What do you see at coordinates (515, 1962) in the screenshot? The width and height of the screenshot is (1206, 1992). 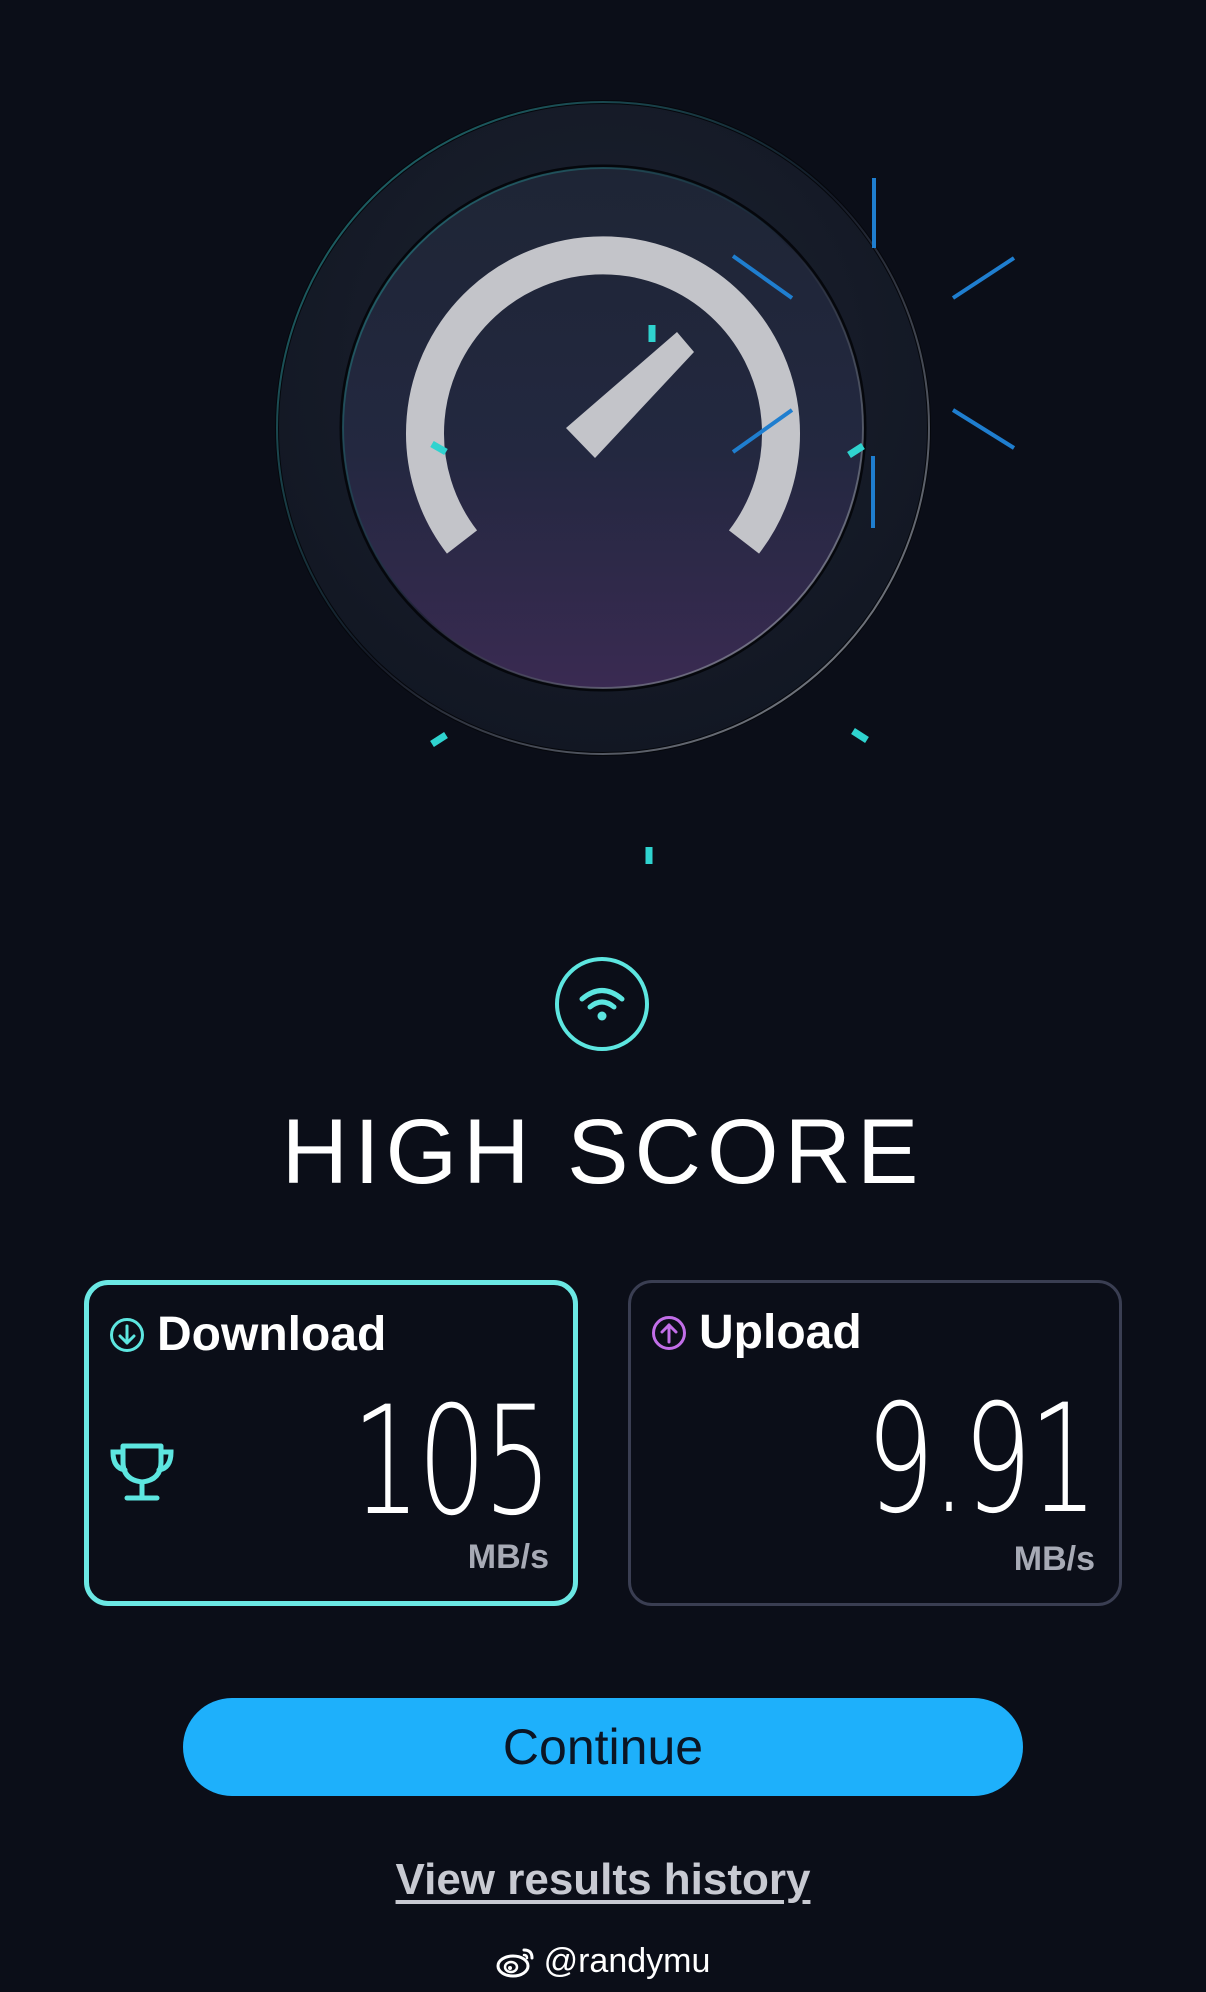 I see `weibo-icon` at bounding box center [515, 1962].